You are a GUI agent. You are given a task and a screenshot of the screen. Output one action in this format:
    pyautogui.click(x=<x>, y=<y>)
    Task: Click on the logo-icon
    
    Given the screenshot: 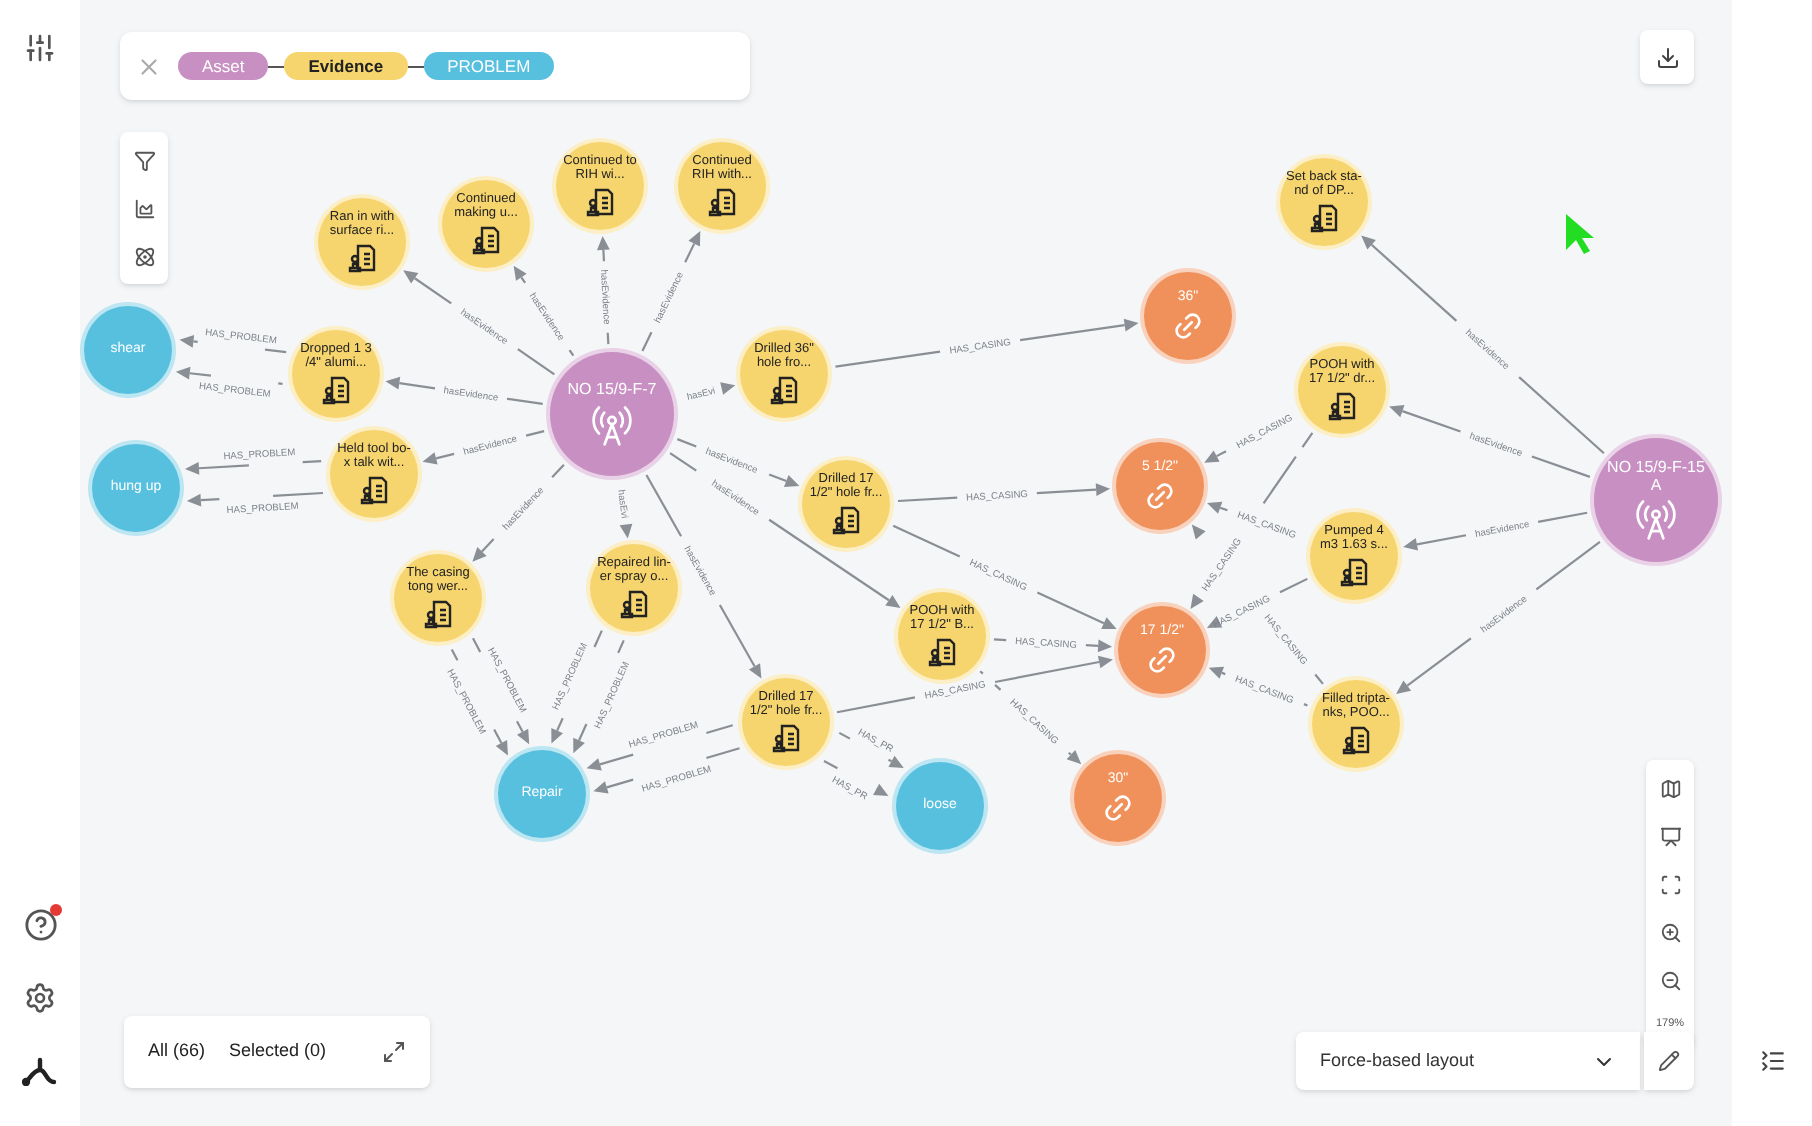 What is the action you would take?
    pyautogui.click(x=40, y=1070)
    